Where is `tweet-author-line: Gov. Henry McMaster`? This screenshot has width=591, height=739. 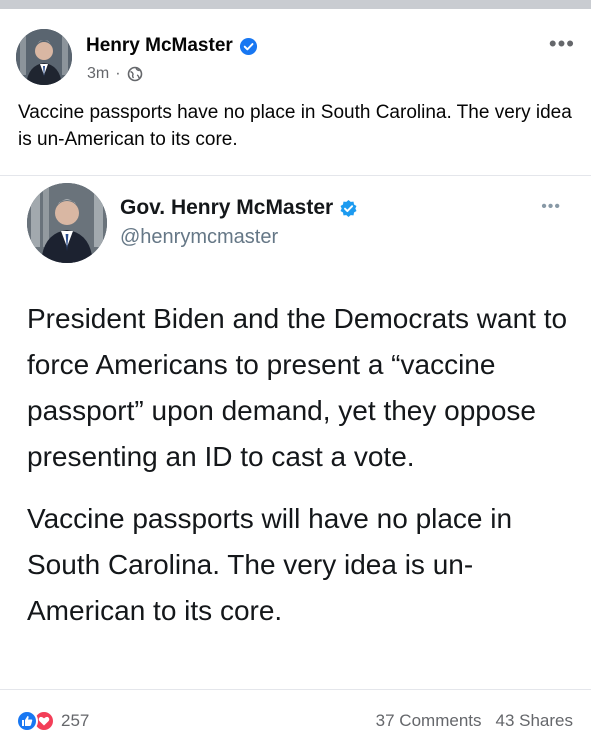
tweet-author-line: Gov. Henry McMaster is located at coordinates (239, 208).